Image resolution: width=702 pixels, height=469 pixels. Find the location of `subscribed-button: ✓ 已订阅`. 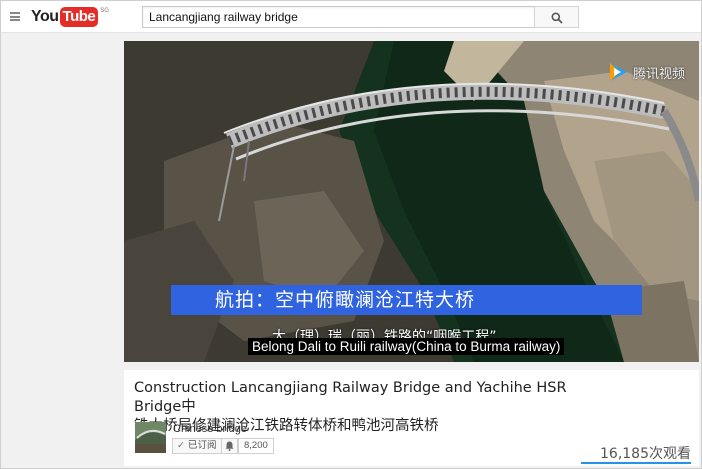

subscribed-button: ✓ 已订阅 is located at coordinates (197, 446).